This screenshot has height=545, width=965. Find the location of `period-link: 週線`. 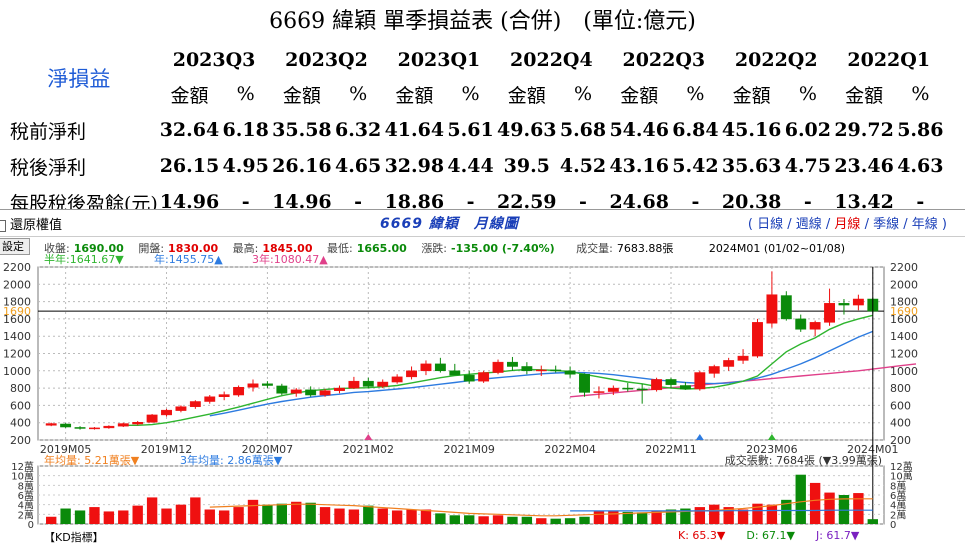

period-link: 週線 is located at coordinates (809, 224).